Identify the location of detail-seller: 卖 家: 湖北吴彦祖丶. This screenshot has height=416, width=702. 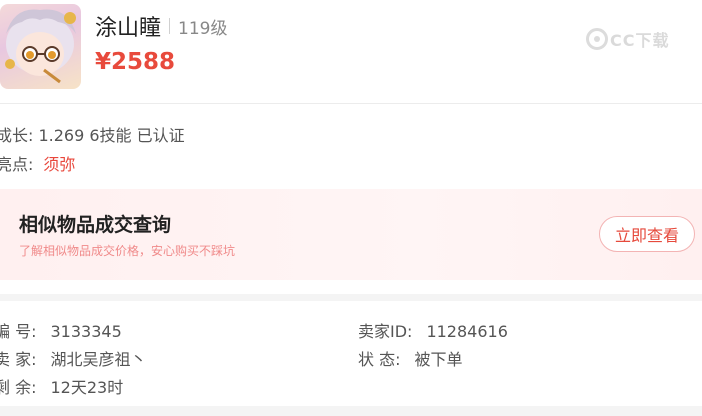
(73, 358).